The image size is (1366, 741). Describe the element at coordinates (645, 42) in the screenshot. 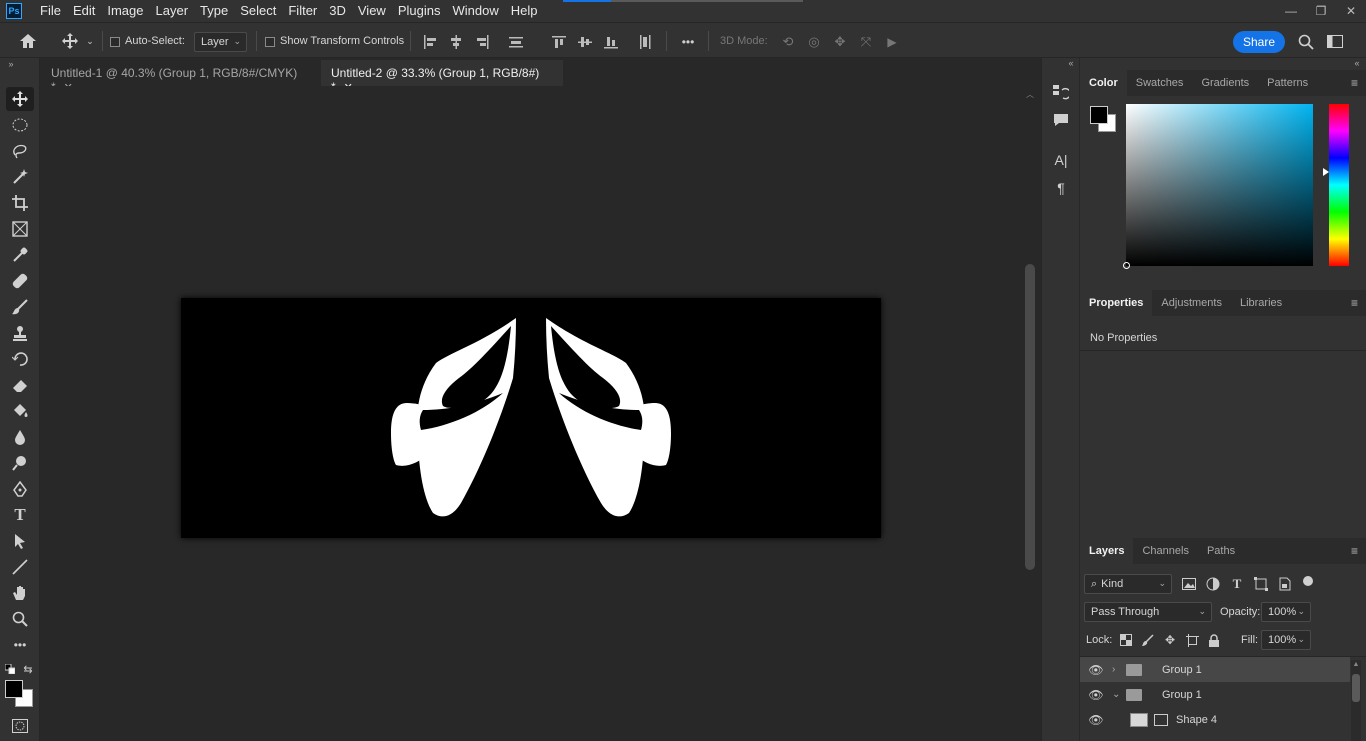

I see `distribute-vertical-icon` at that location.